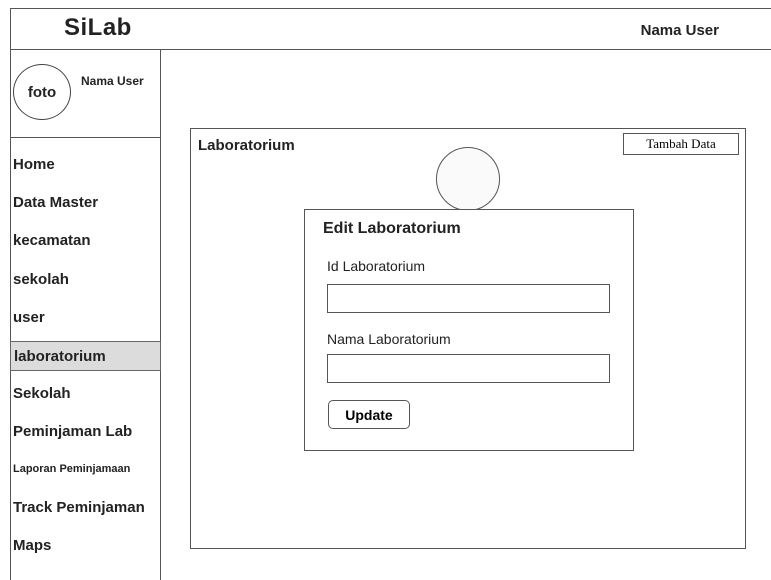 This screenshot has height=580, width=771. Describe the element at coordinates (85, 202) in the screenshot. I see `sidebar-item-data-master: Data Master` at that location.